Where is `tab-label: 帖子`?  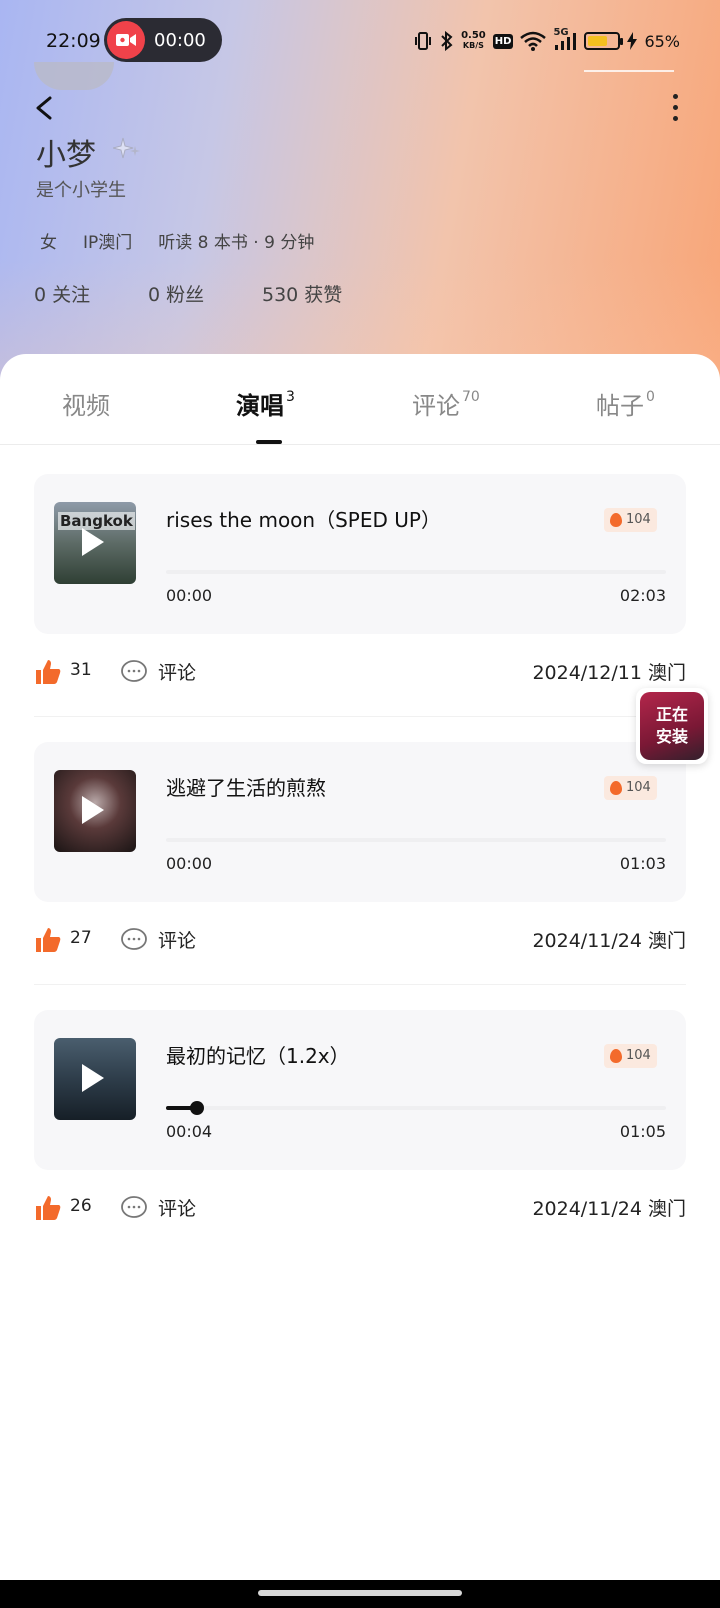 tab-label: 帖子 is located at coordinates (620, 406).